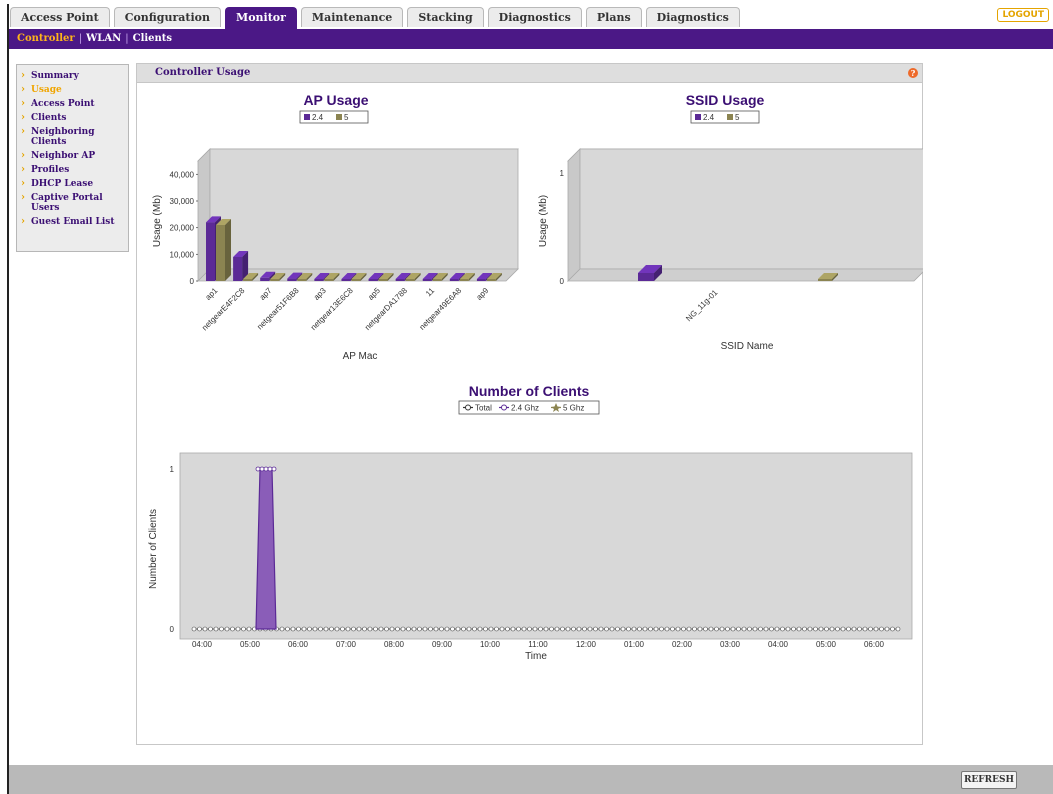 This screenshot has width=1053, height=794. I want to click on tab-access-point: Access Point, so click(60, 17).